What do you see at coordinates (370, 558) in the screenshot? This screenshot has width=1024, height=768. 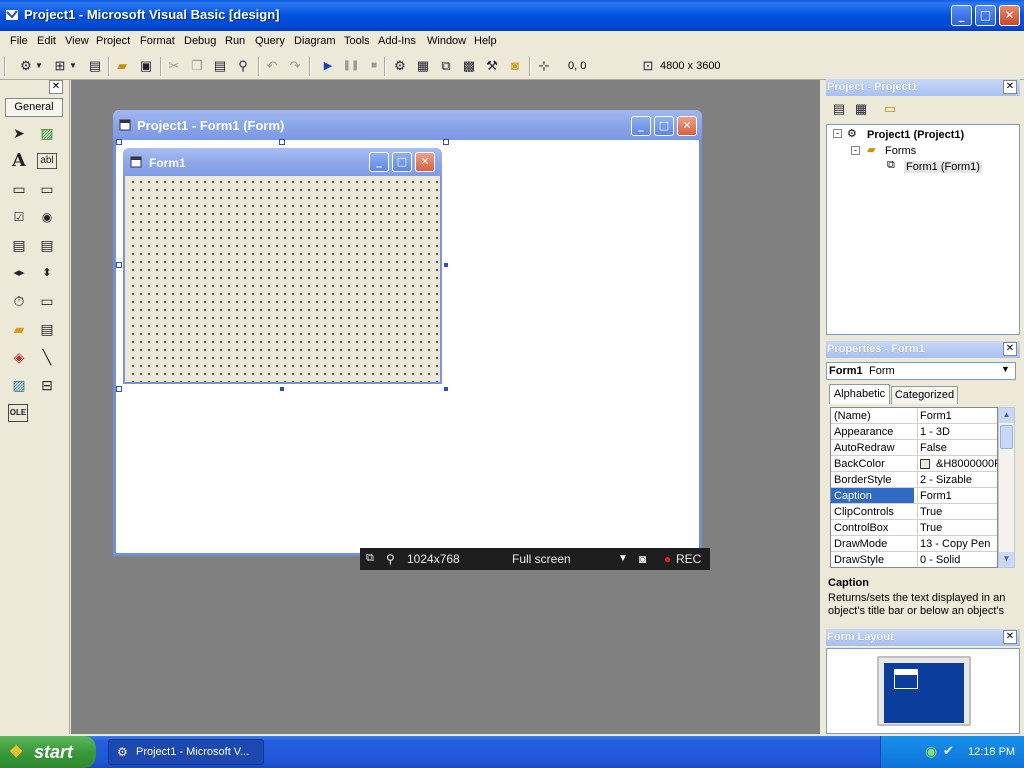 I see `restore-window-icon: ⧉` at bounding box center [370, 558].